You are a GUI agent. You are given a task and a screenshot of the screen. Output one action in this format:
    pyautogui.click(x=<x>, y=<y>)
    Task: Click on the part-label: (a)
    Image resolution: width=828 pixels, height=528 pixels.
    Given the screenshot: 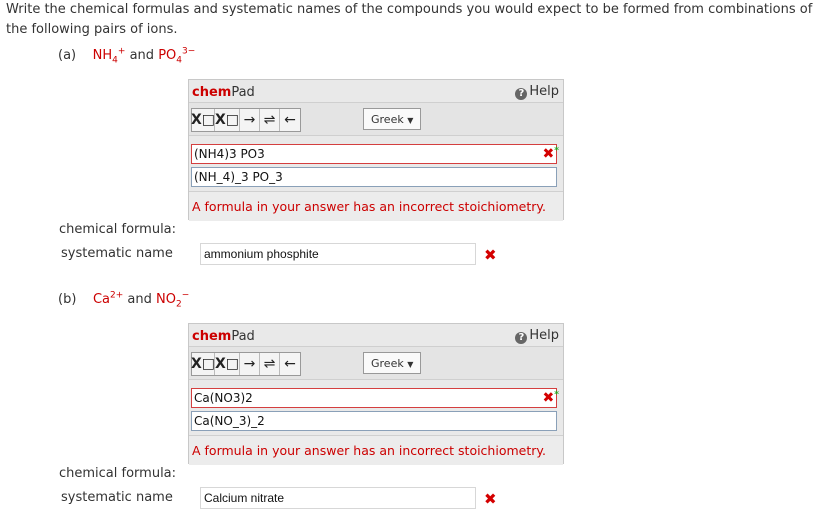 What is the action you would take?
    pyautogui.click(x=67, y=55)
    